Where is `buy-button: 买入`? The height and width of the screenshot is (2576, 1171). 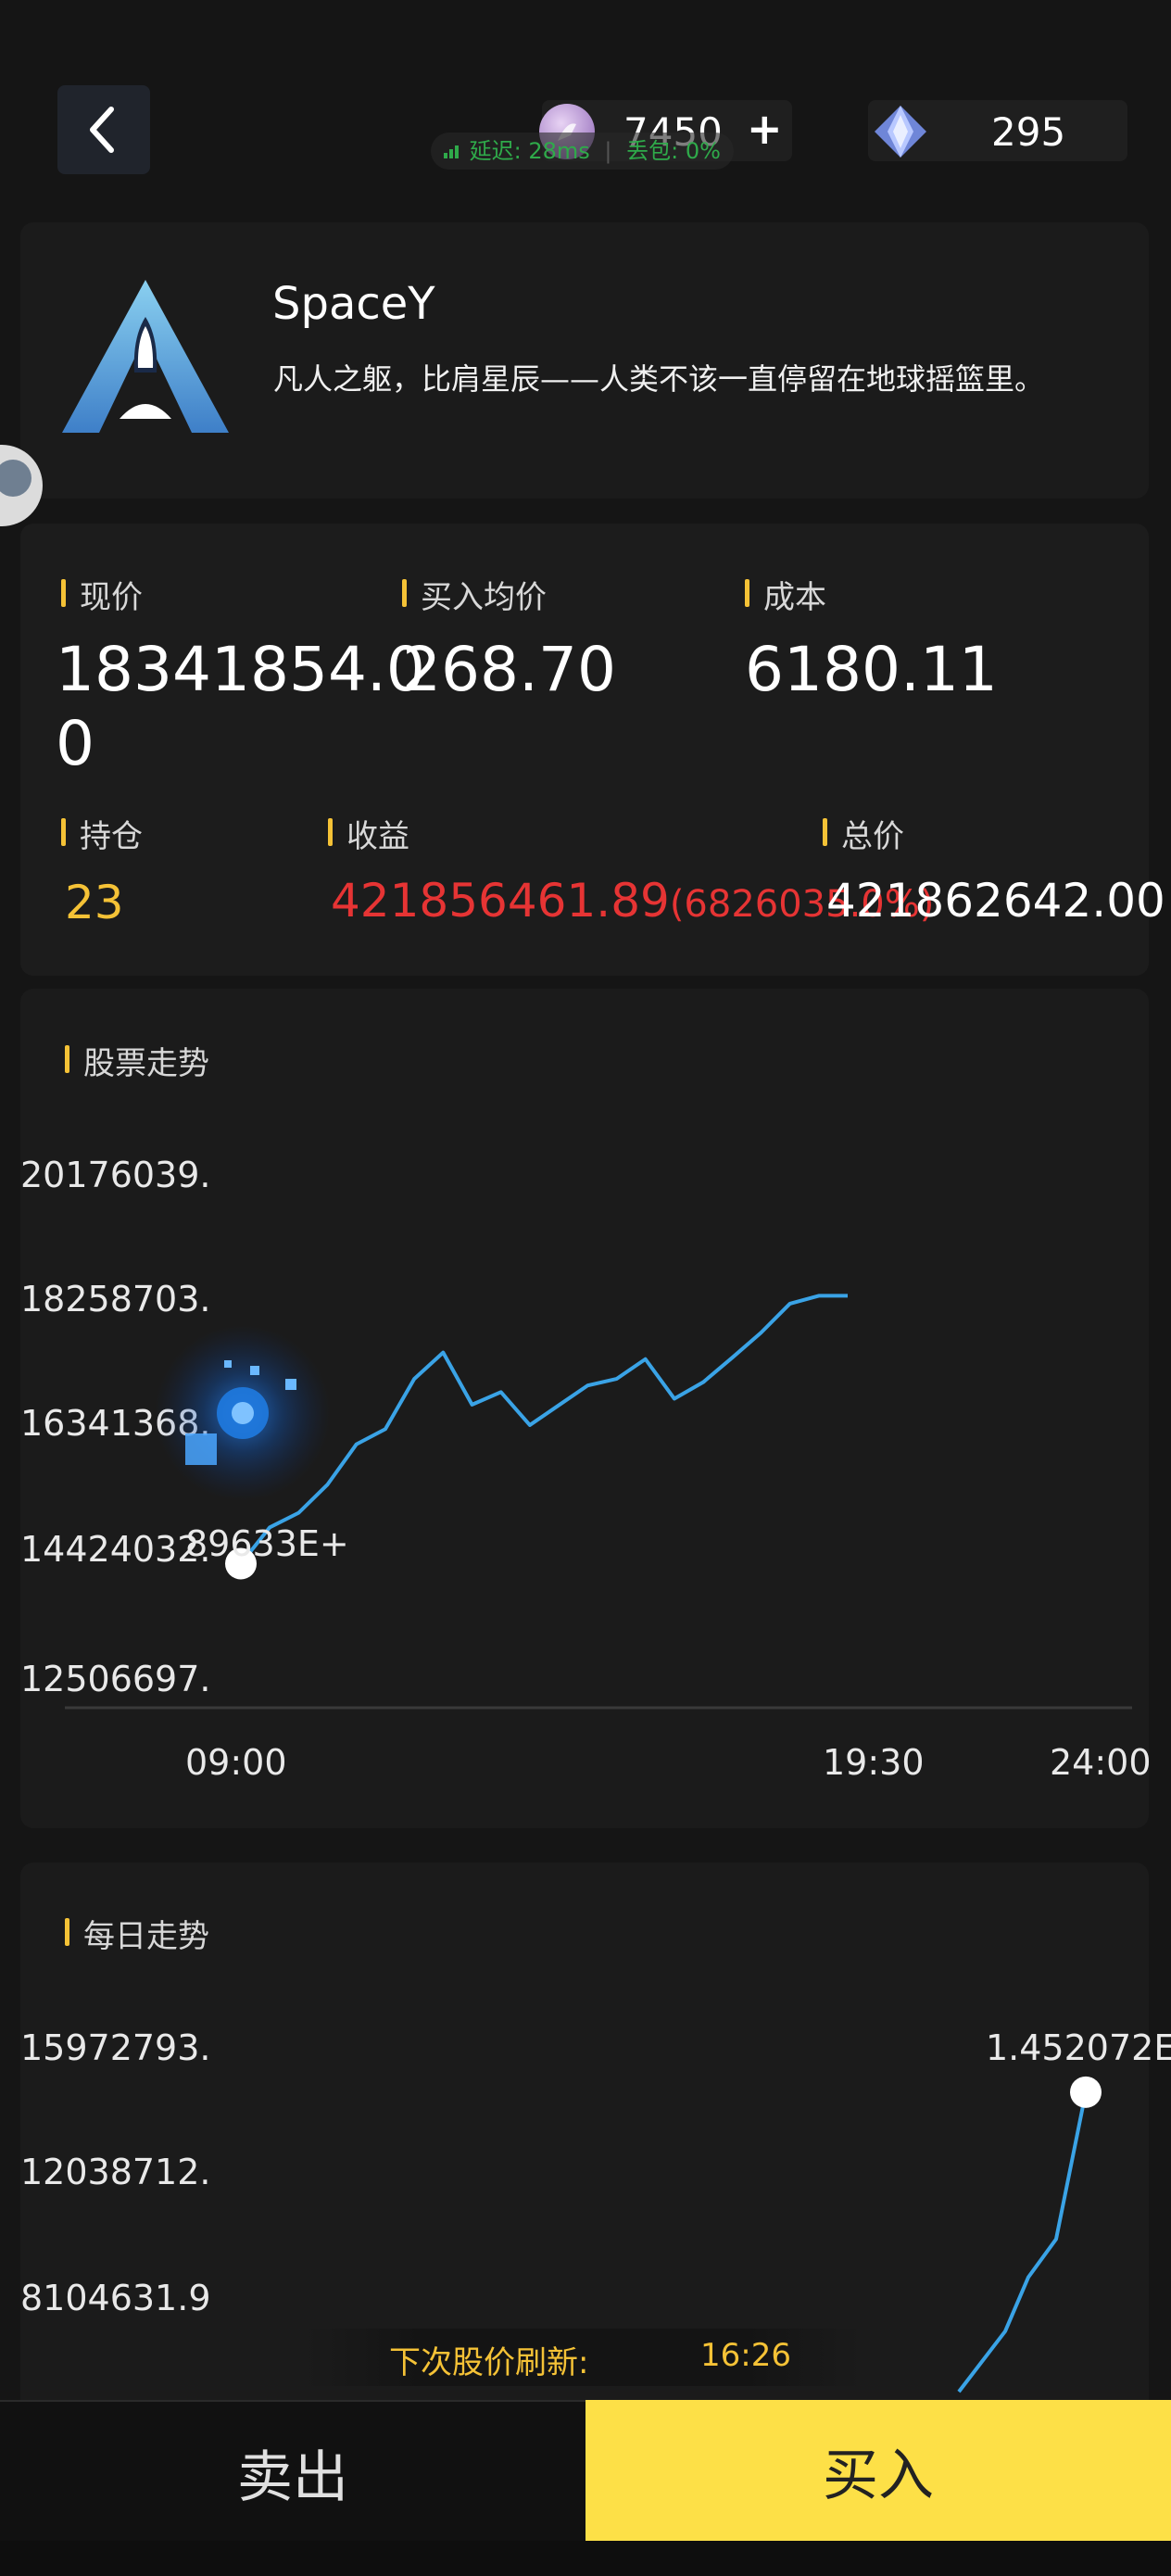 buy-button: 买入 is located at coordinates (879, 2471).